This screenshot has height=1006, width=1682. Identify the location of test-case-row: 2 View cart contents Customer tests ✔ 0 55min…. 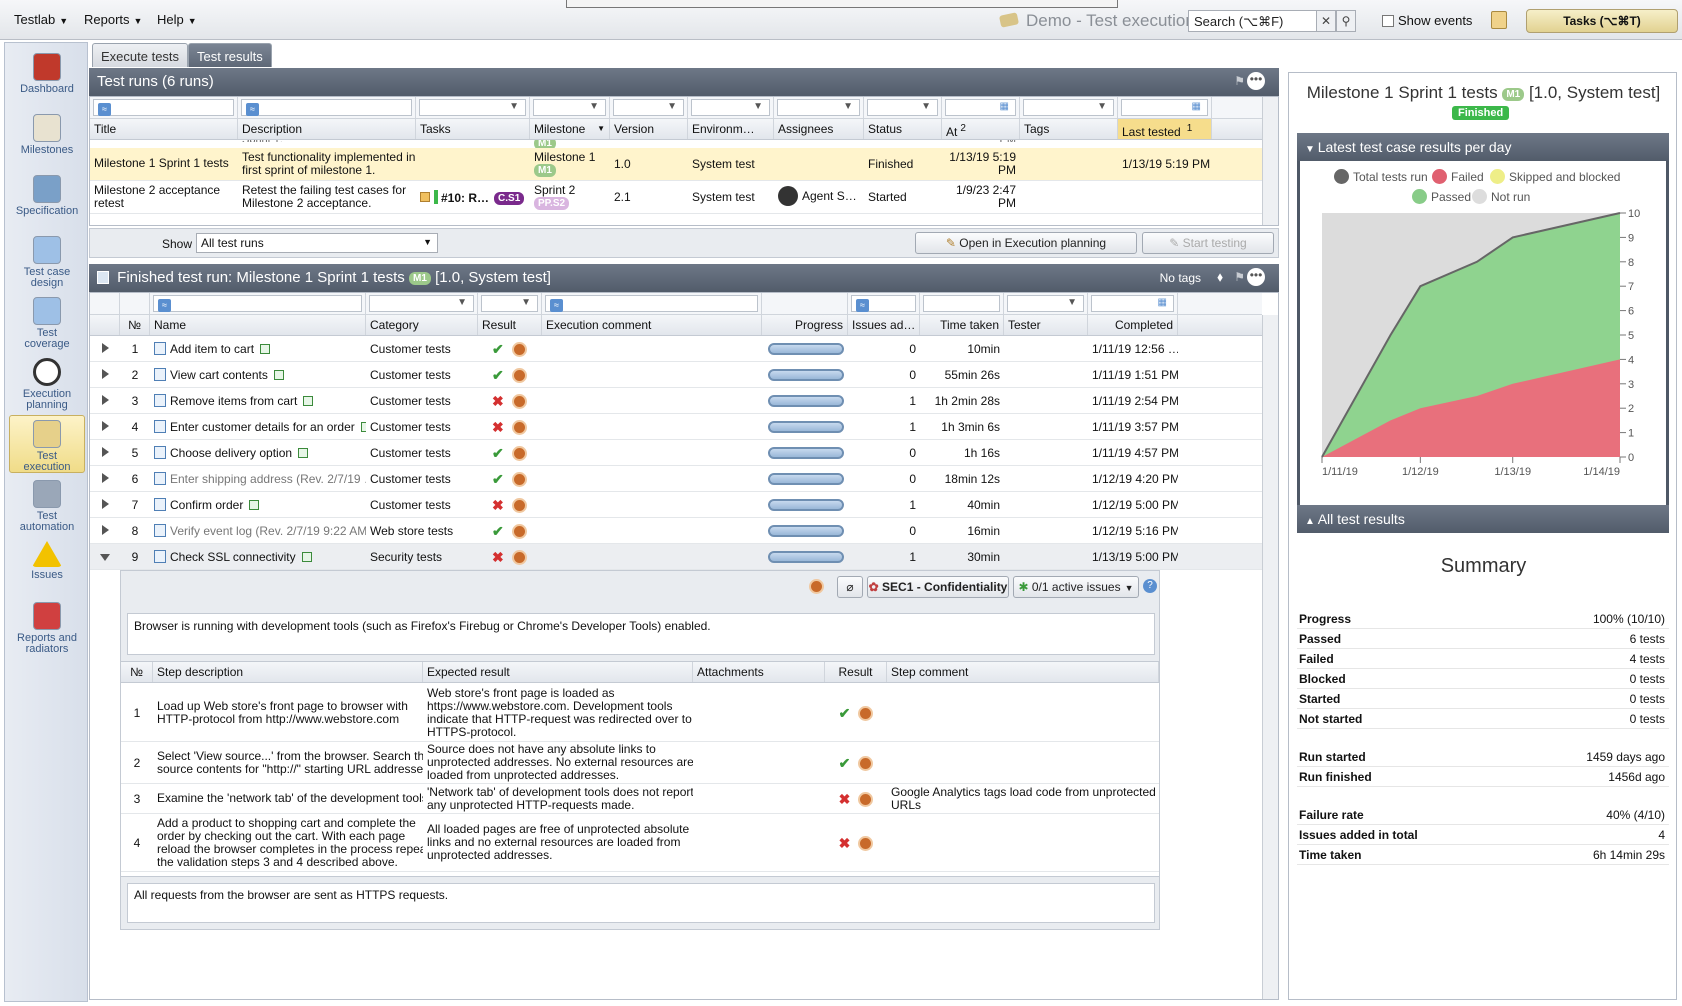
(676, 375).